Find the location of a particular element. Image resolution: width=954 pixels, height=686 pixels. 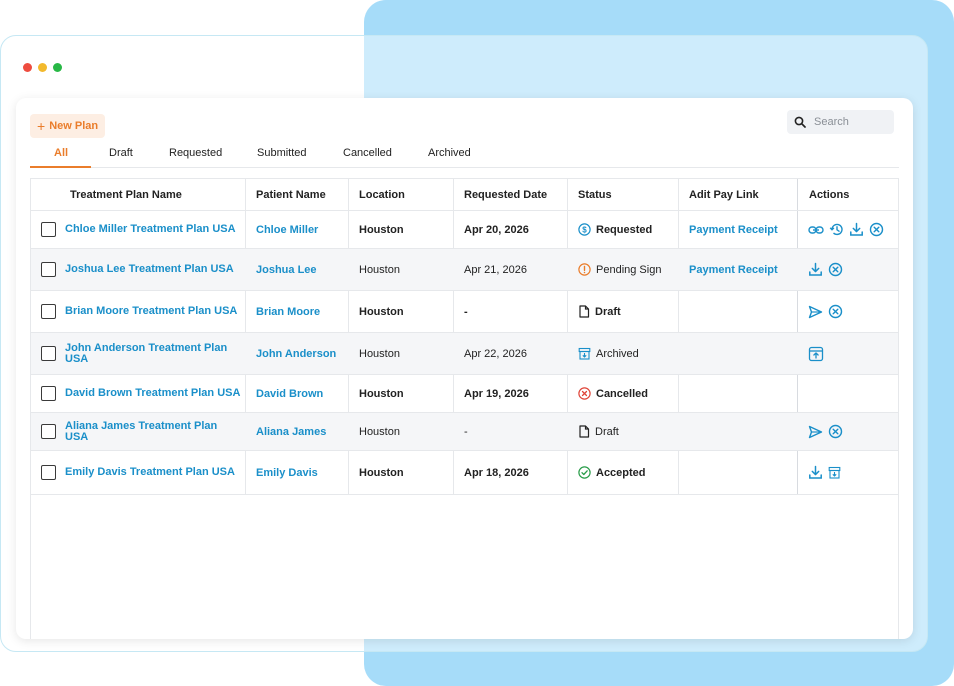

status-badge: Archived is located at coordinates (617, 353).